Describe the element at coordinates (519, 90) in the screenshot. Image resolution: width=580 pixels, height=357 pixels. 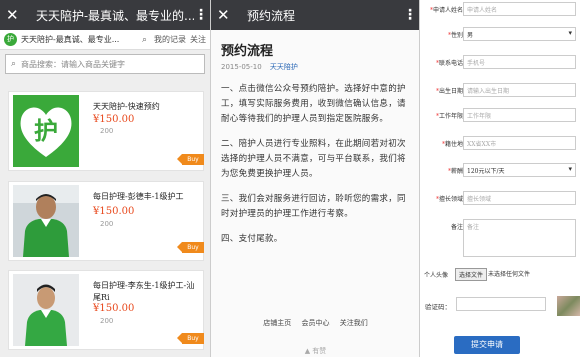
I see `birthdate-input: 请输入出生日期` at that location.